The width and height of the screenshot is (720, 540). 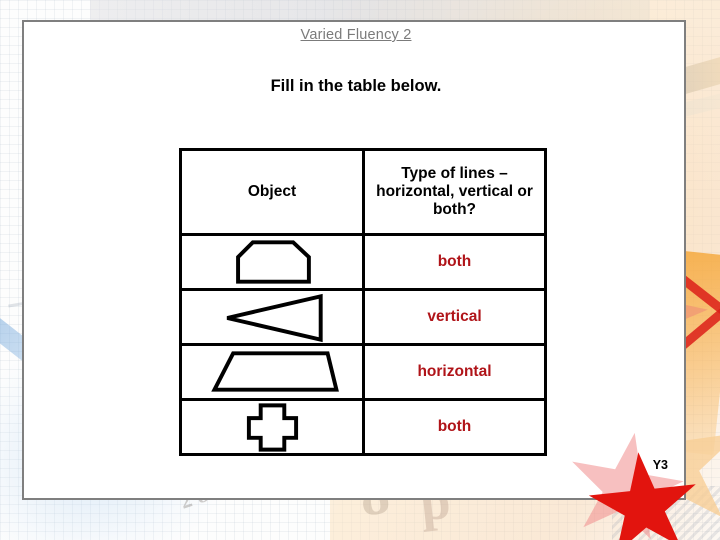 I want to click on table-row: horizontal, so click(x=363, y=372).